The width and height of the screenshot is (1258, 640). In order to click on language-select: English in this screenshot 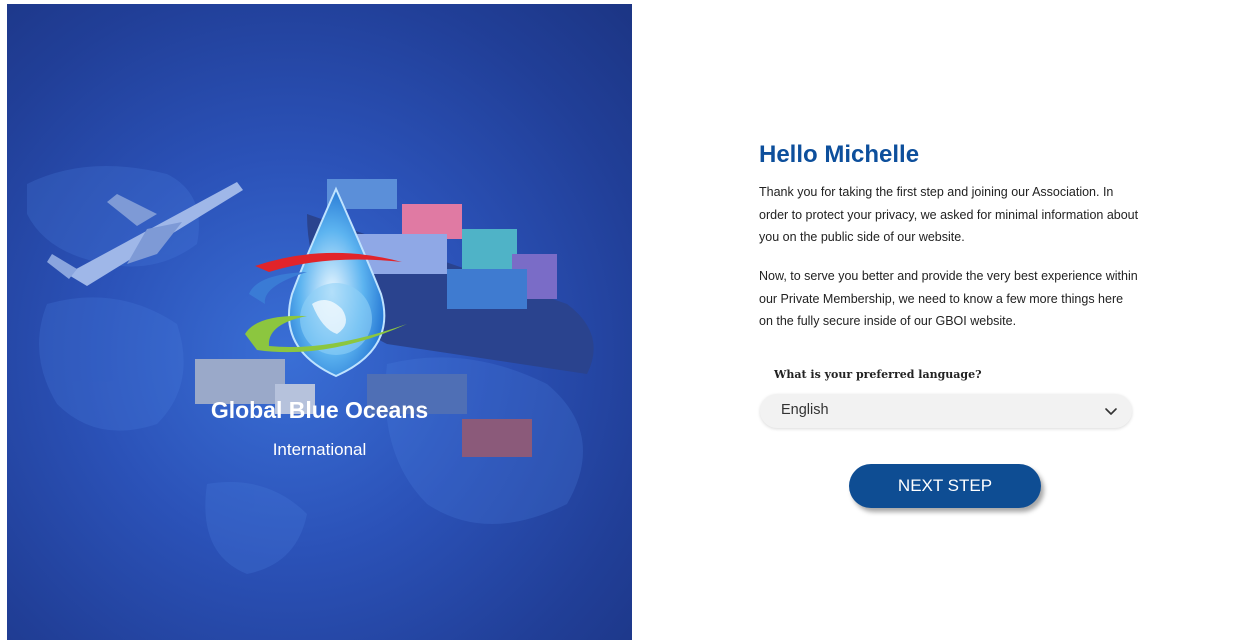, I will do `click(946, 411)`.